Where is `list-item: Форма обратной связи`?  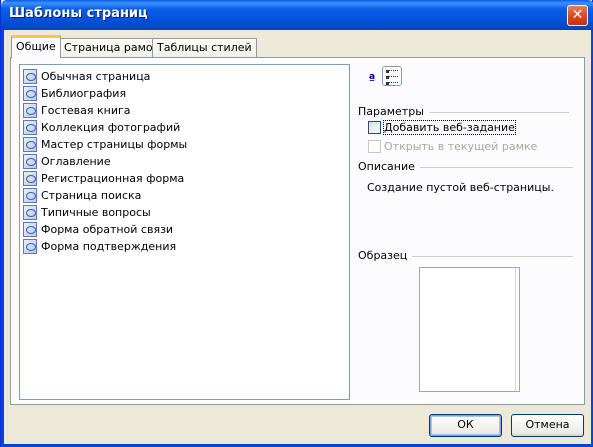 list-item: Форма обратной связи is located at coordinates (184, 229).